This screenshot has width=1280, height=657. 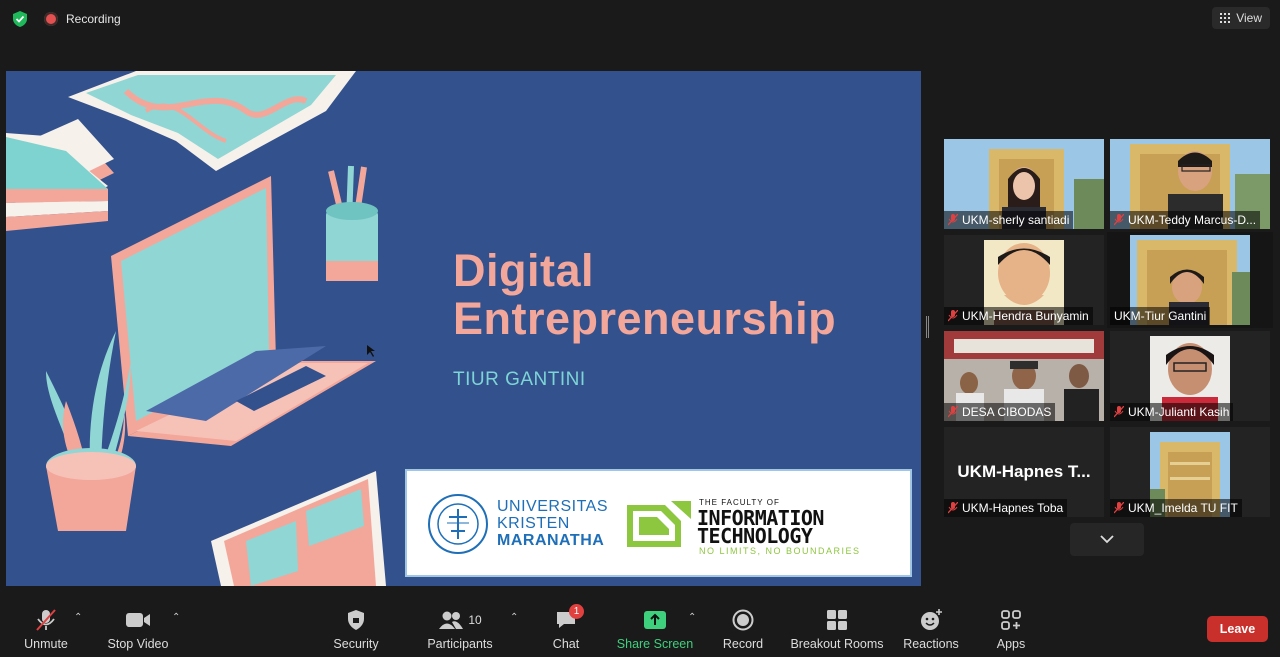 I want to click on recording-label: Recording, so click(x=93, y=19).